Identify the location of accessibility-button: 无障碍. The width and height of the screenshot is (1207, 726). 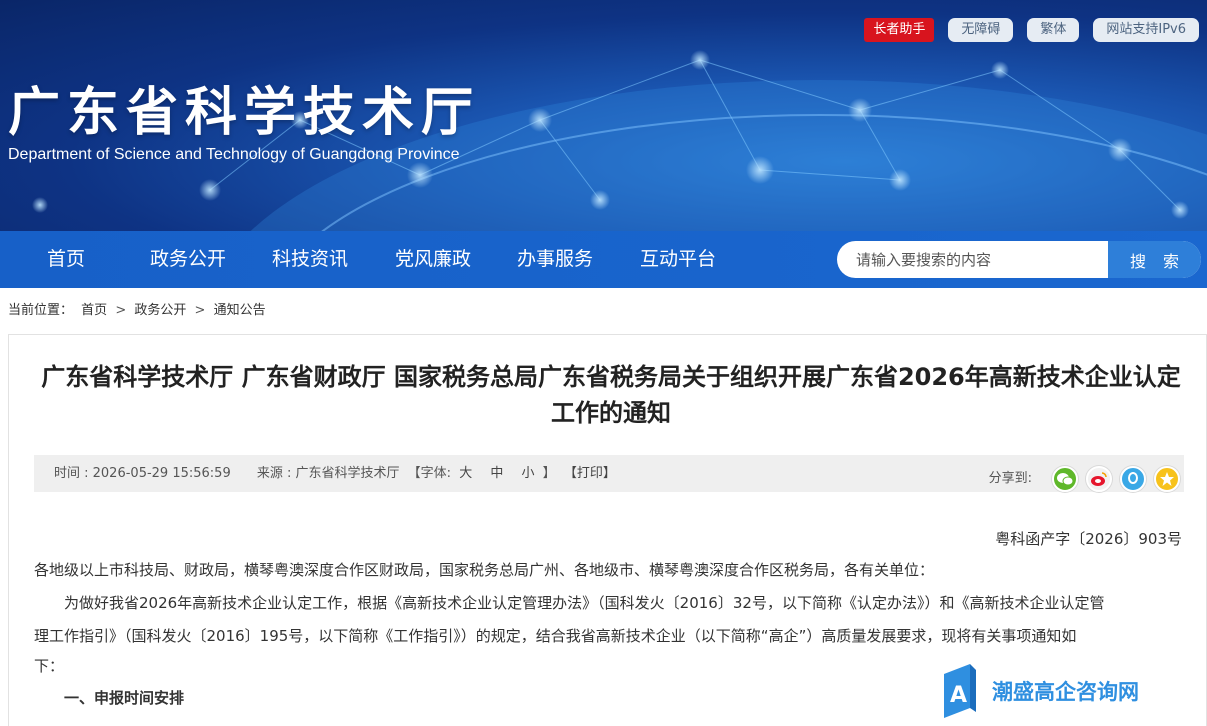
(981, 30).